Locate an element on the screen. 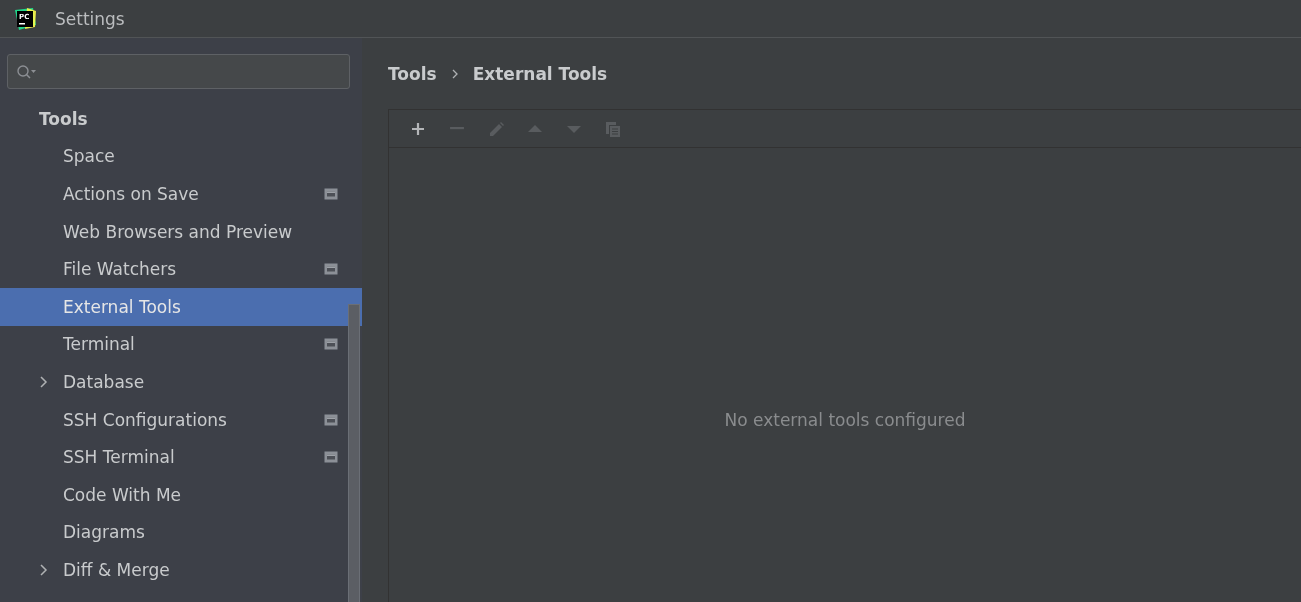 This screenshot has height=602, width=1301. search-icon is located at coordinates (26, 71).